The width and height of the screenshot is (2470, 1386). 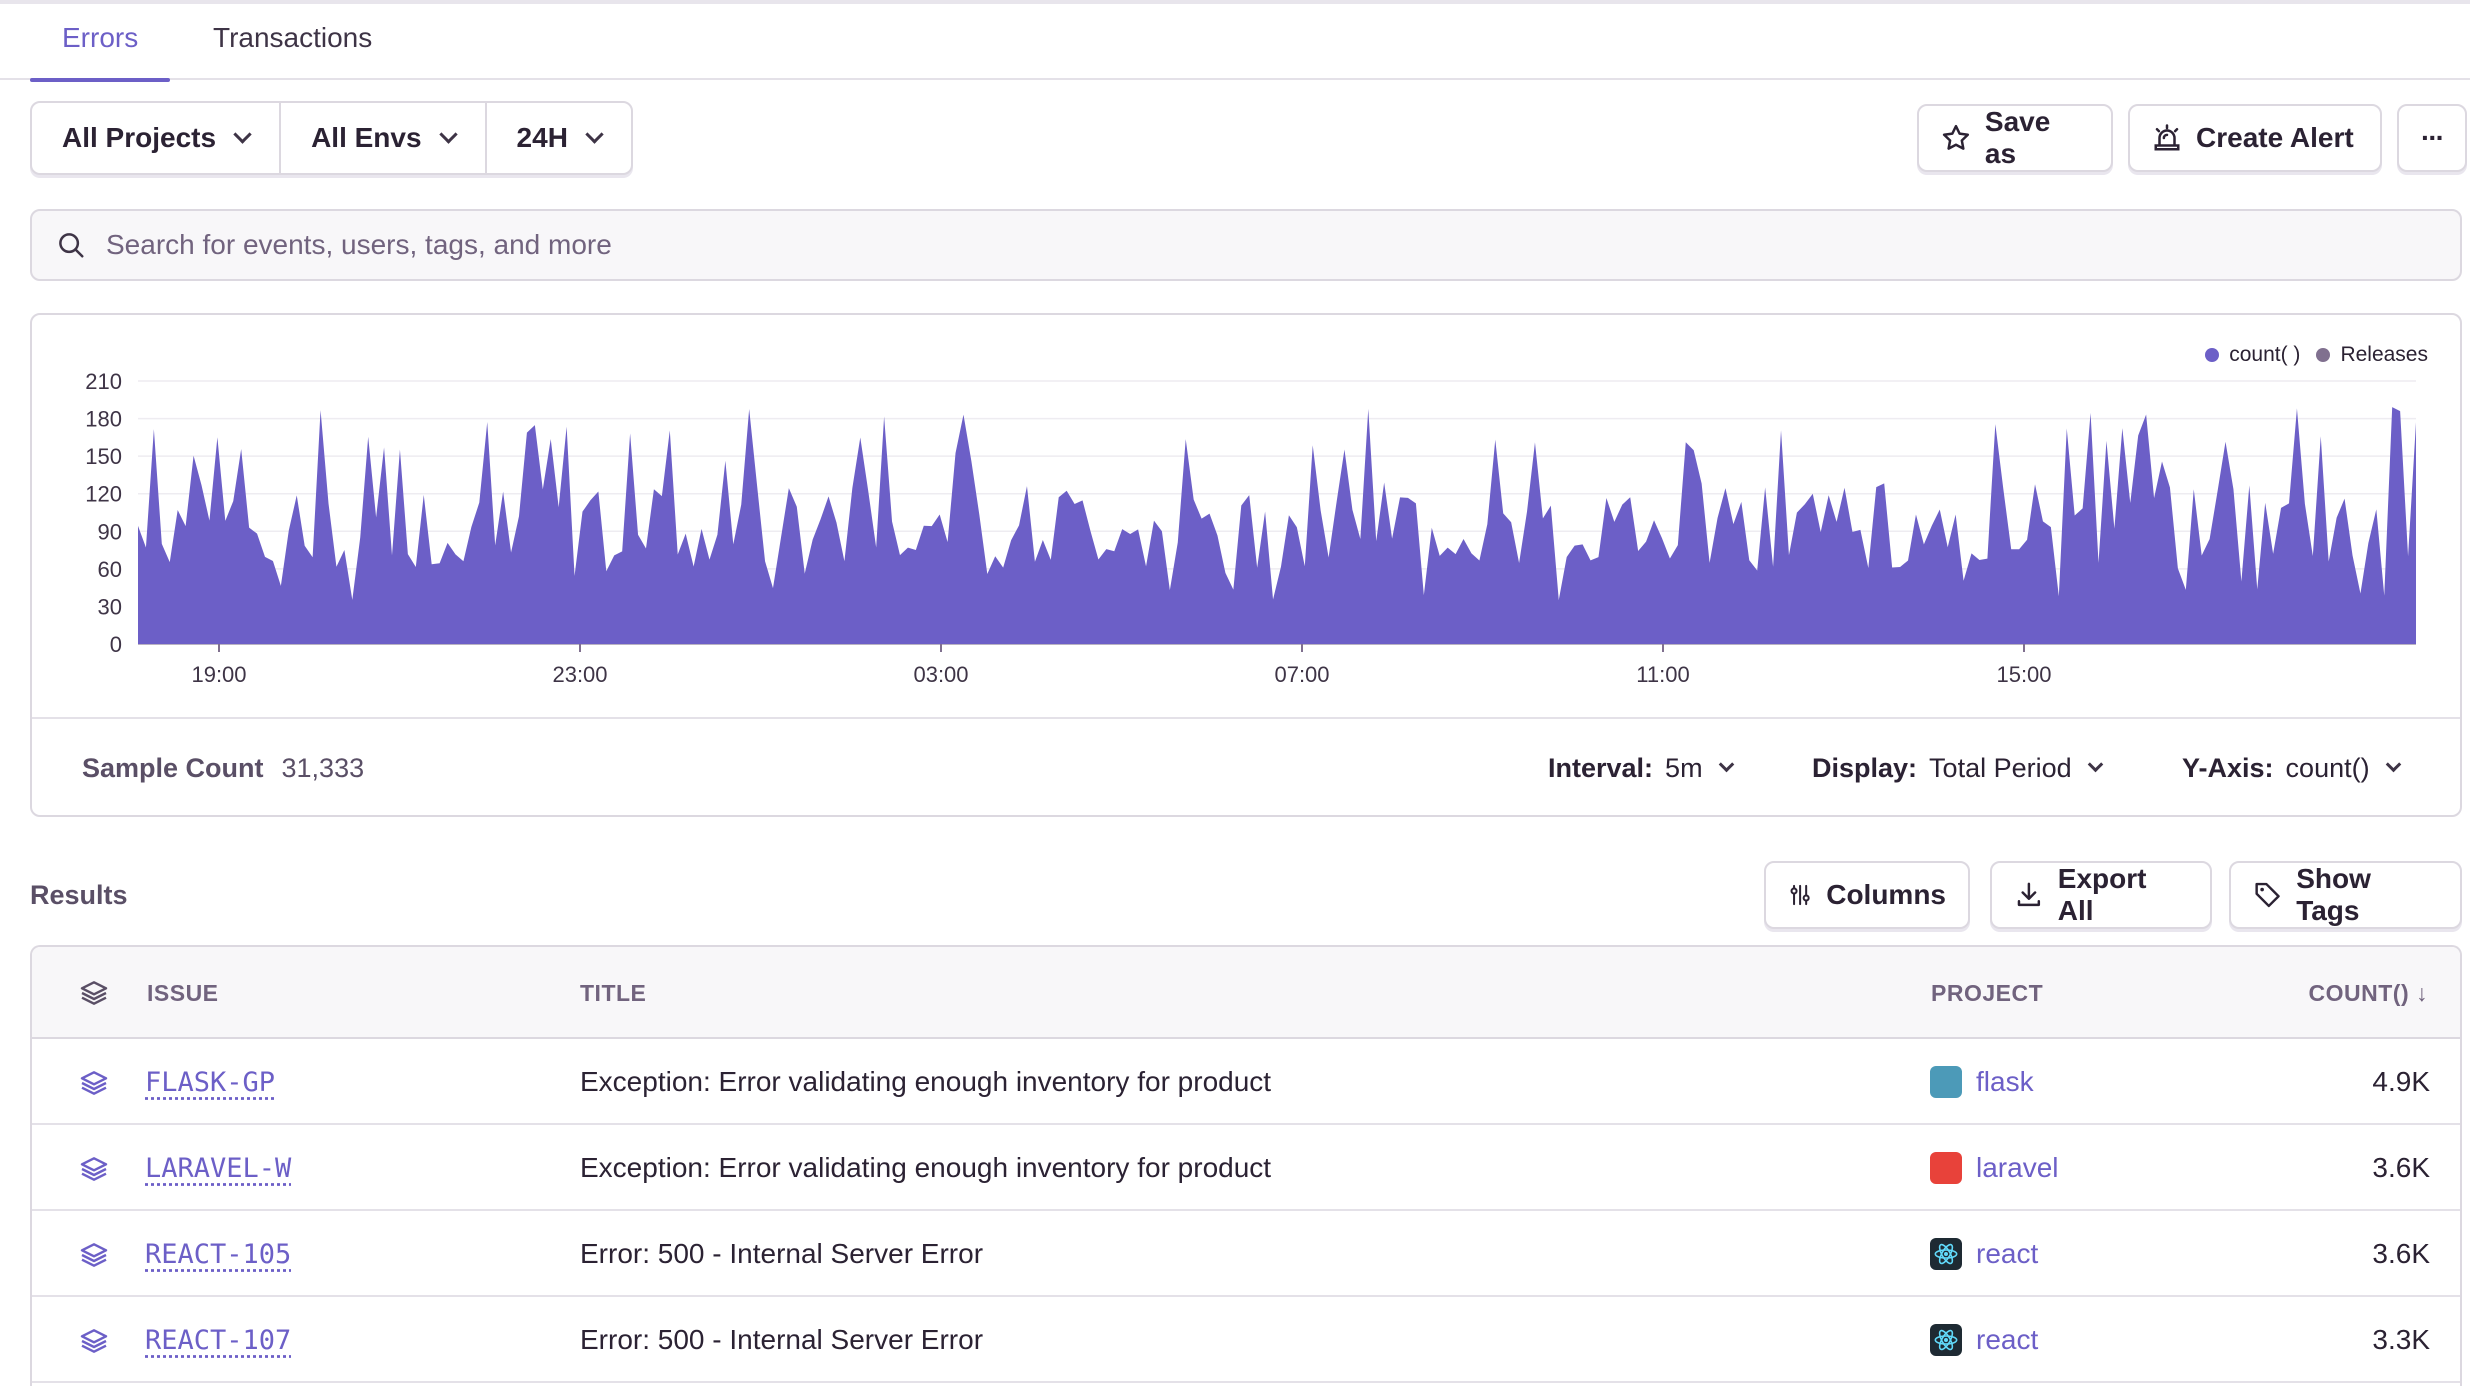 I want to click on project-name: laravel, so click(x=2017, y=1167).